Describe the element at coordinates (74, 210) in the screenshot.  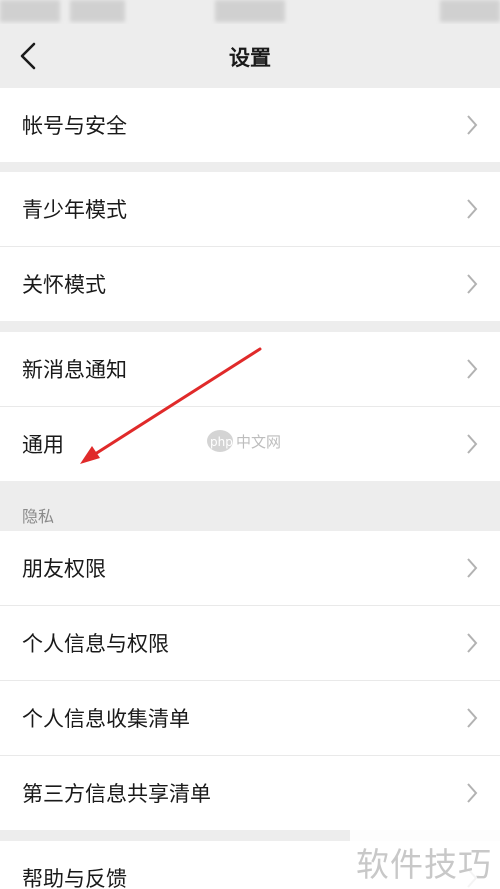
I see `settings-item-label: 青少年模式` at that location.